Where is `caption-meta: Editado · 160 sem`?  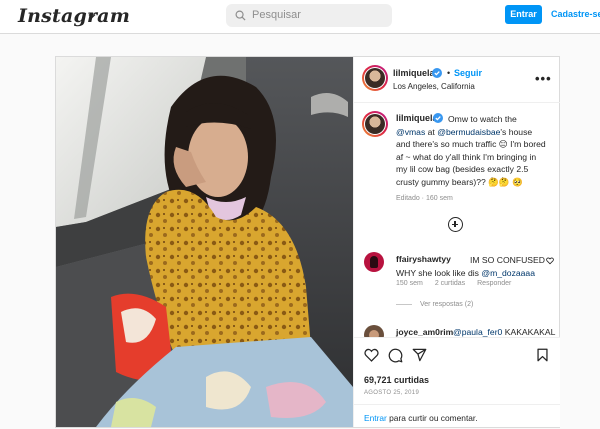 caption-meta: Editado · 160 sem is located at coordinates (424, 198).